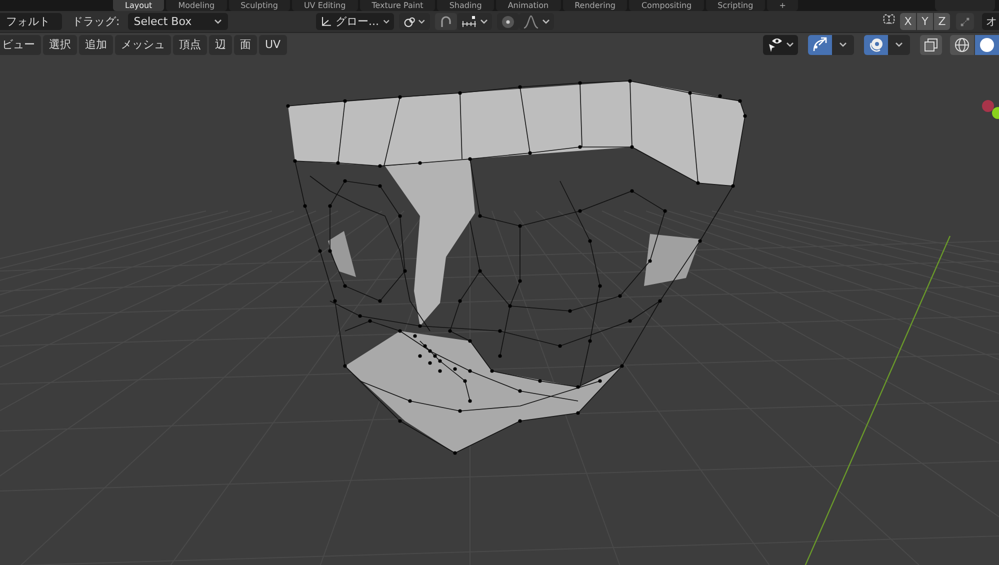 This screenshot has height=565, width=999. What do you see at coordinates (775, 45) in the screenshot?
I see `eye-cursor-icon` at bounding box center [775, 45].